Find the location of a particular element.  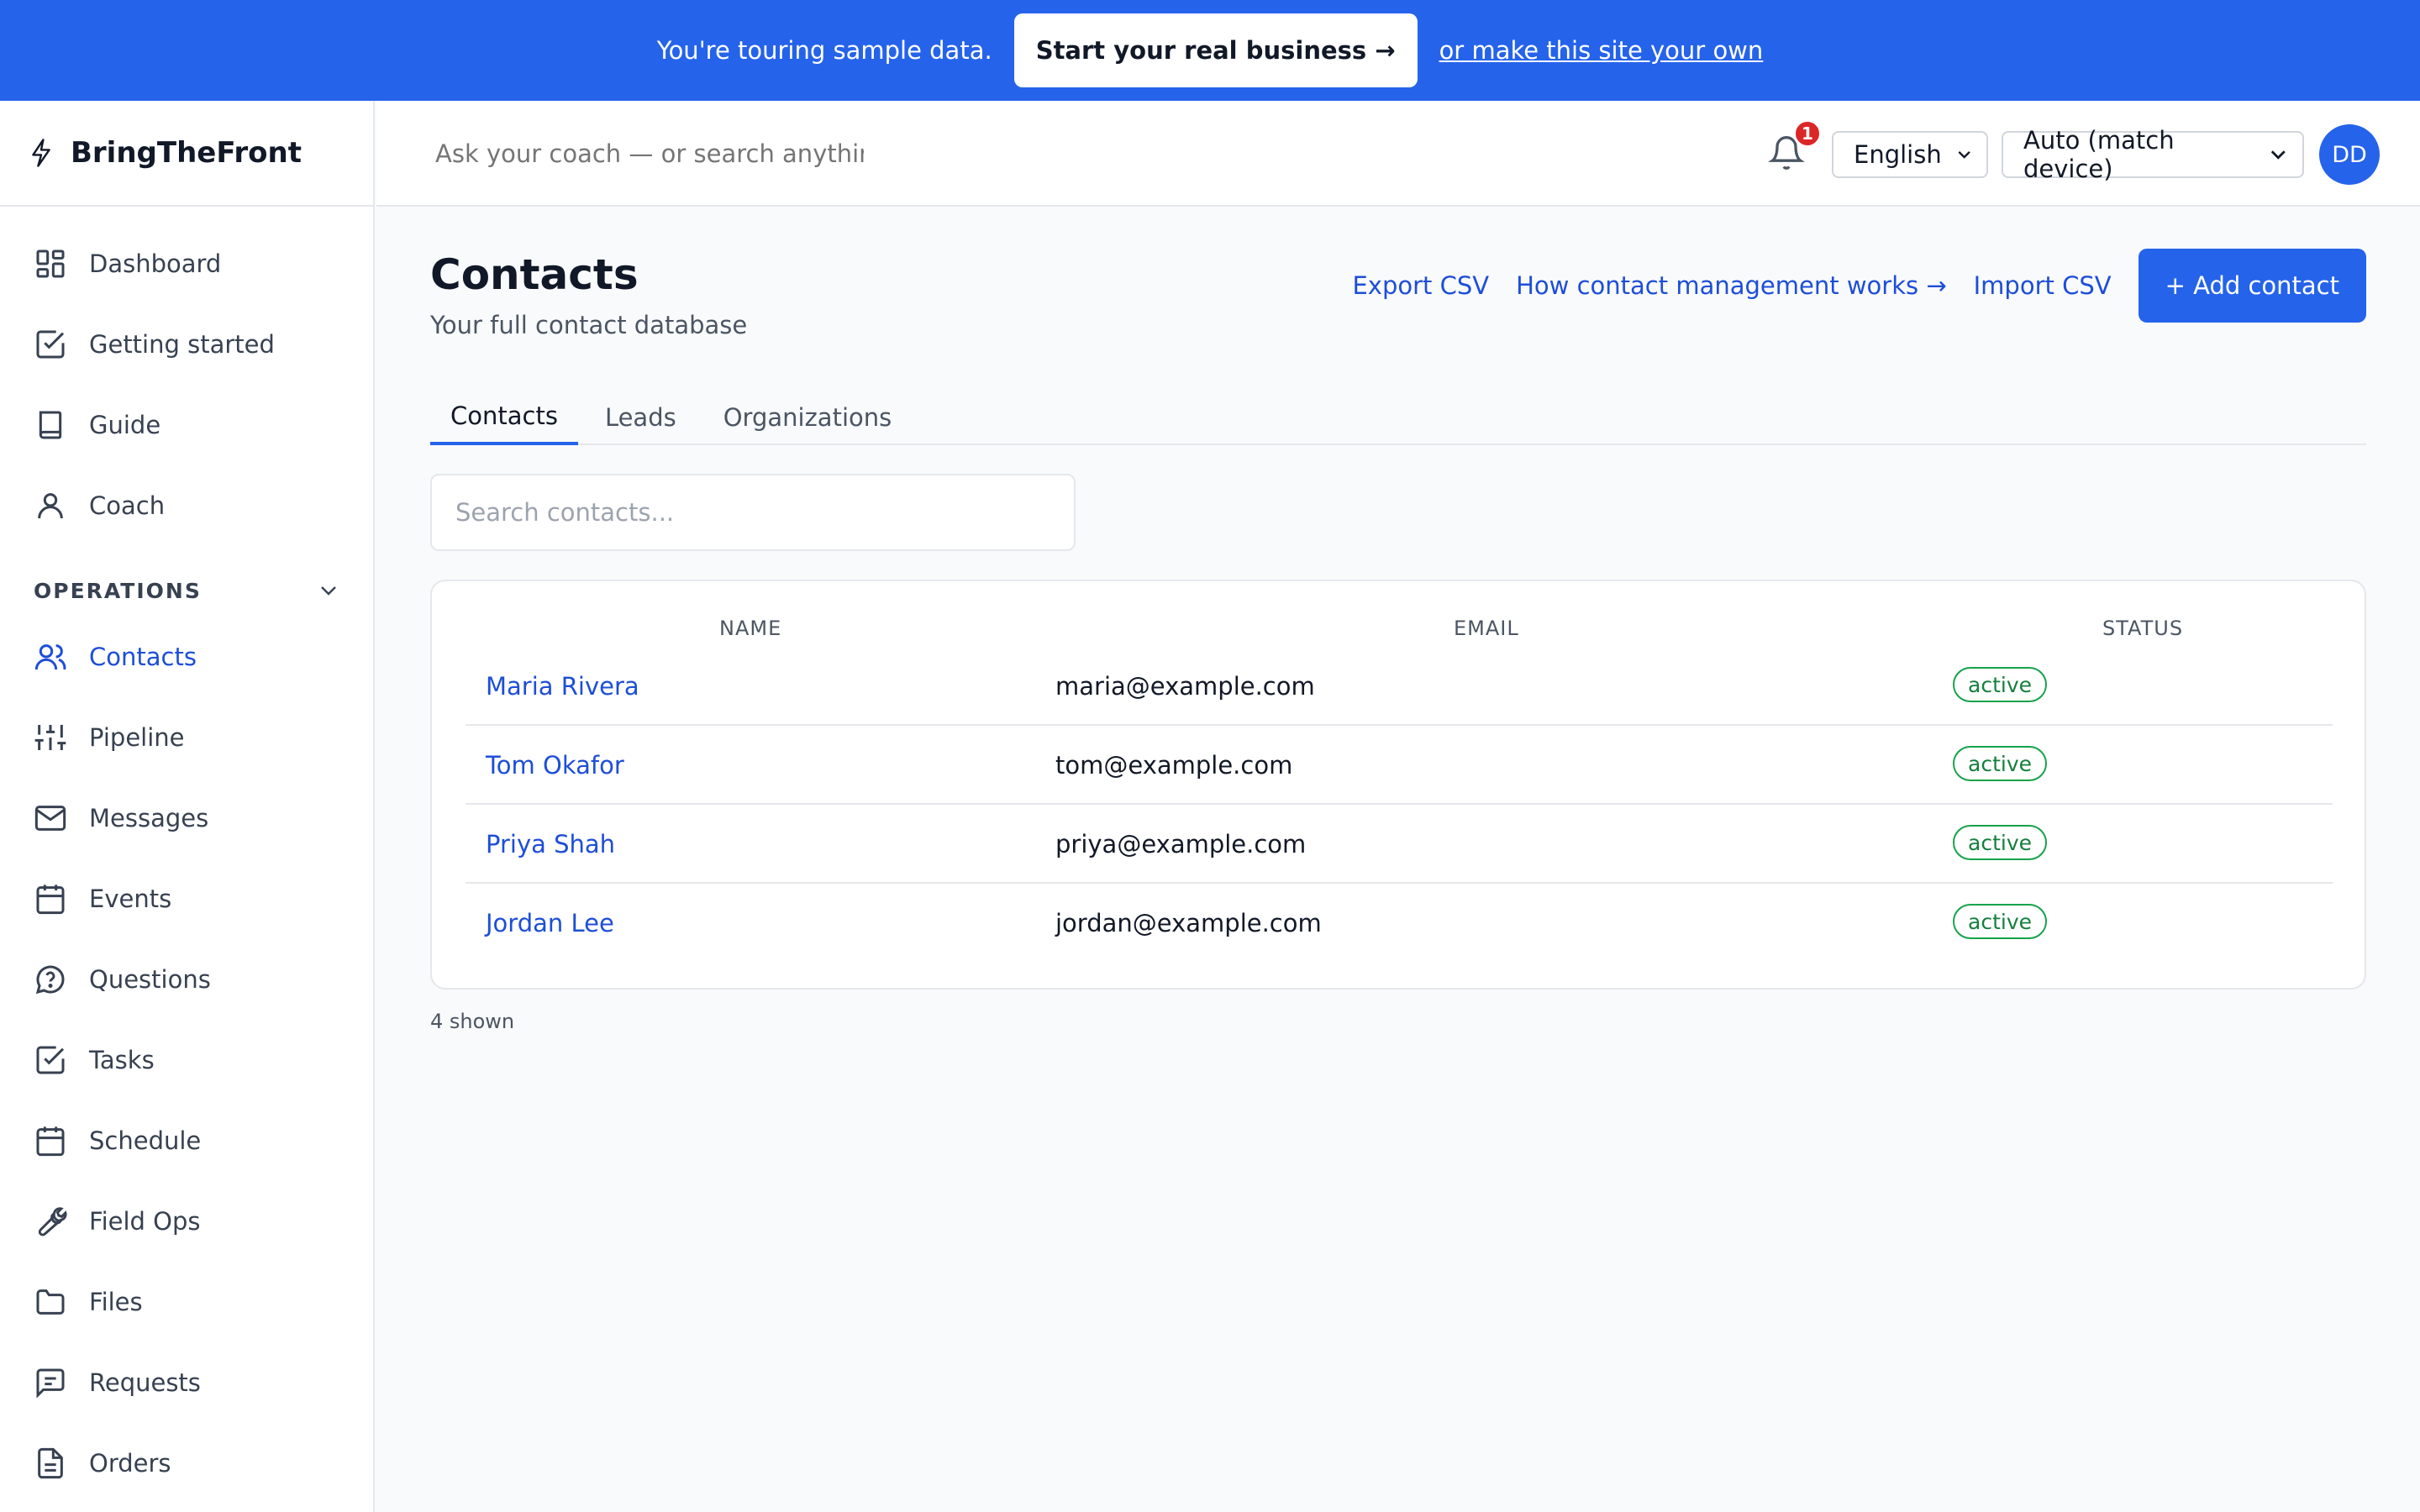

language-value: English is located at coordinates (1898, 154).